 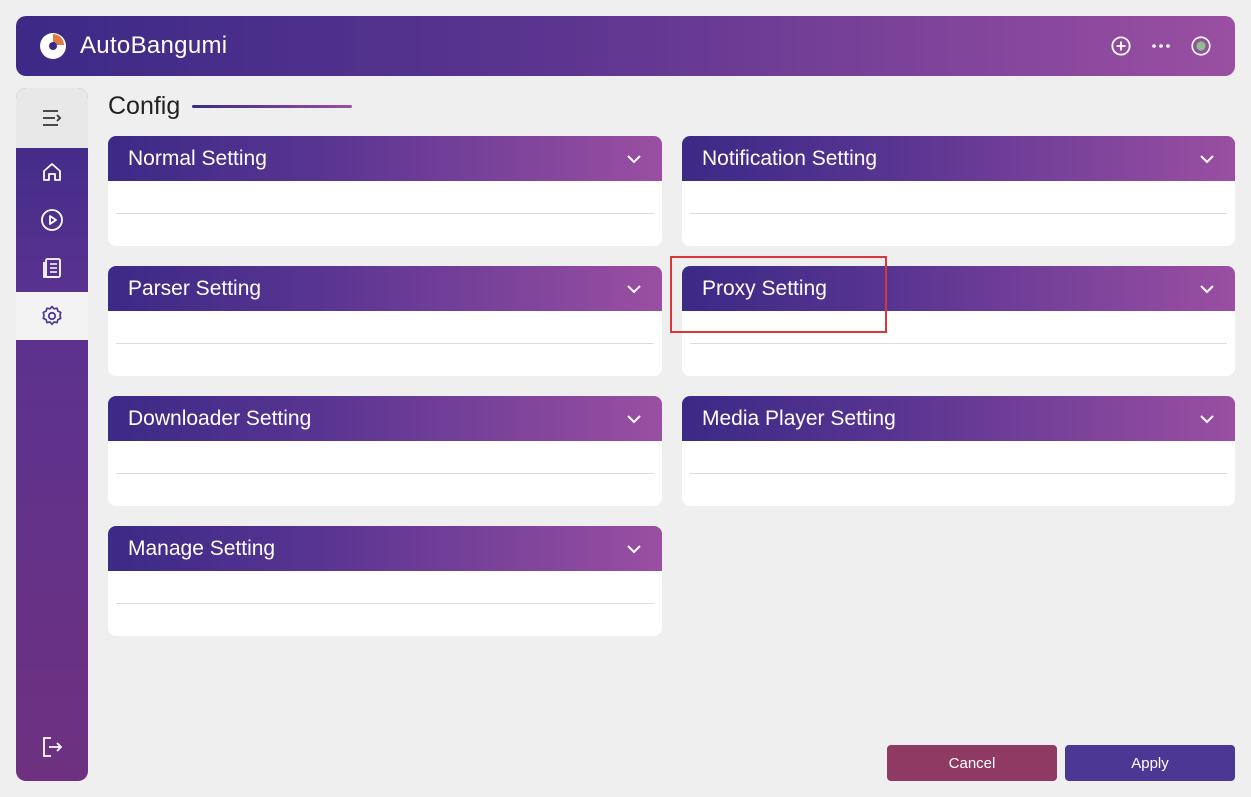 What do you see at coordinates (195, 288) in the screenshot?
I see `panel-title: Parser Setting` at bounding box center [195, 288].